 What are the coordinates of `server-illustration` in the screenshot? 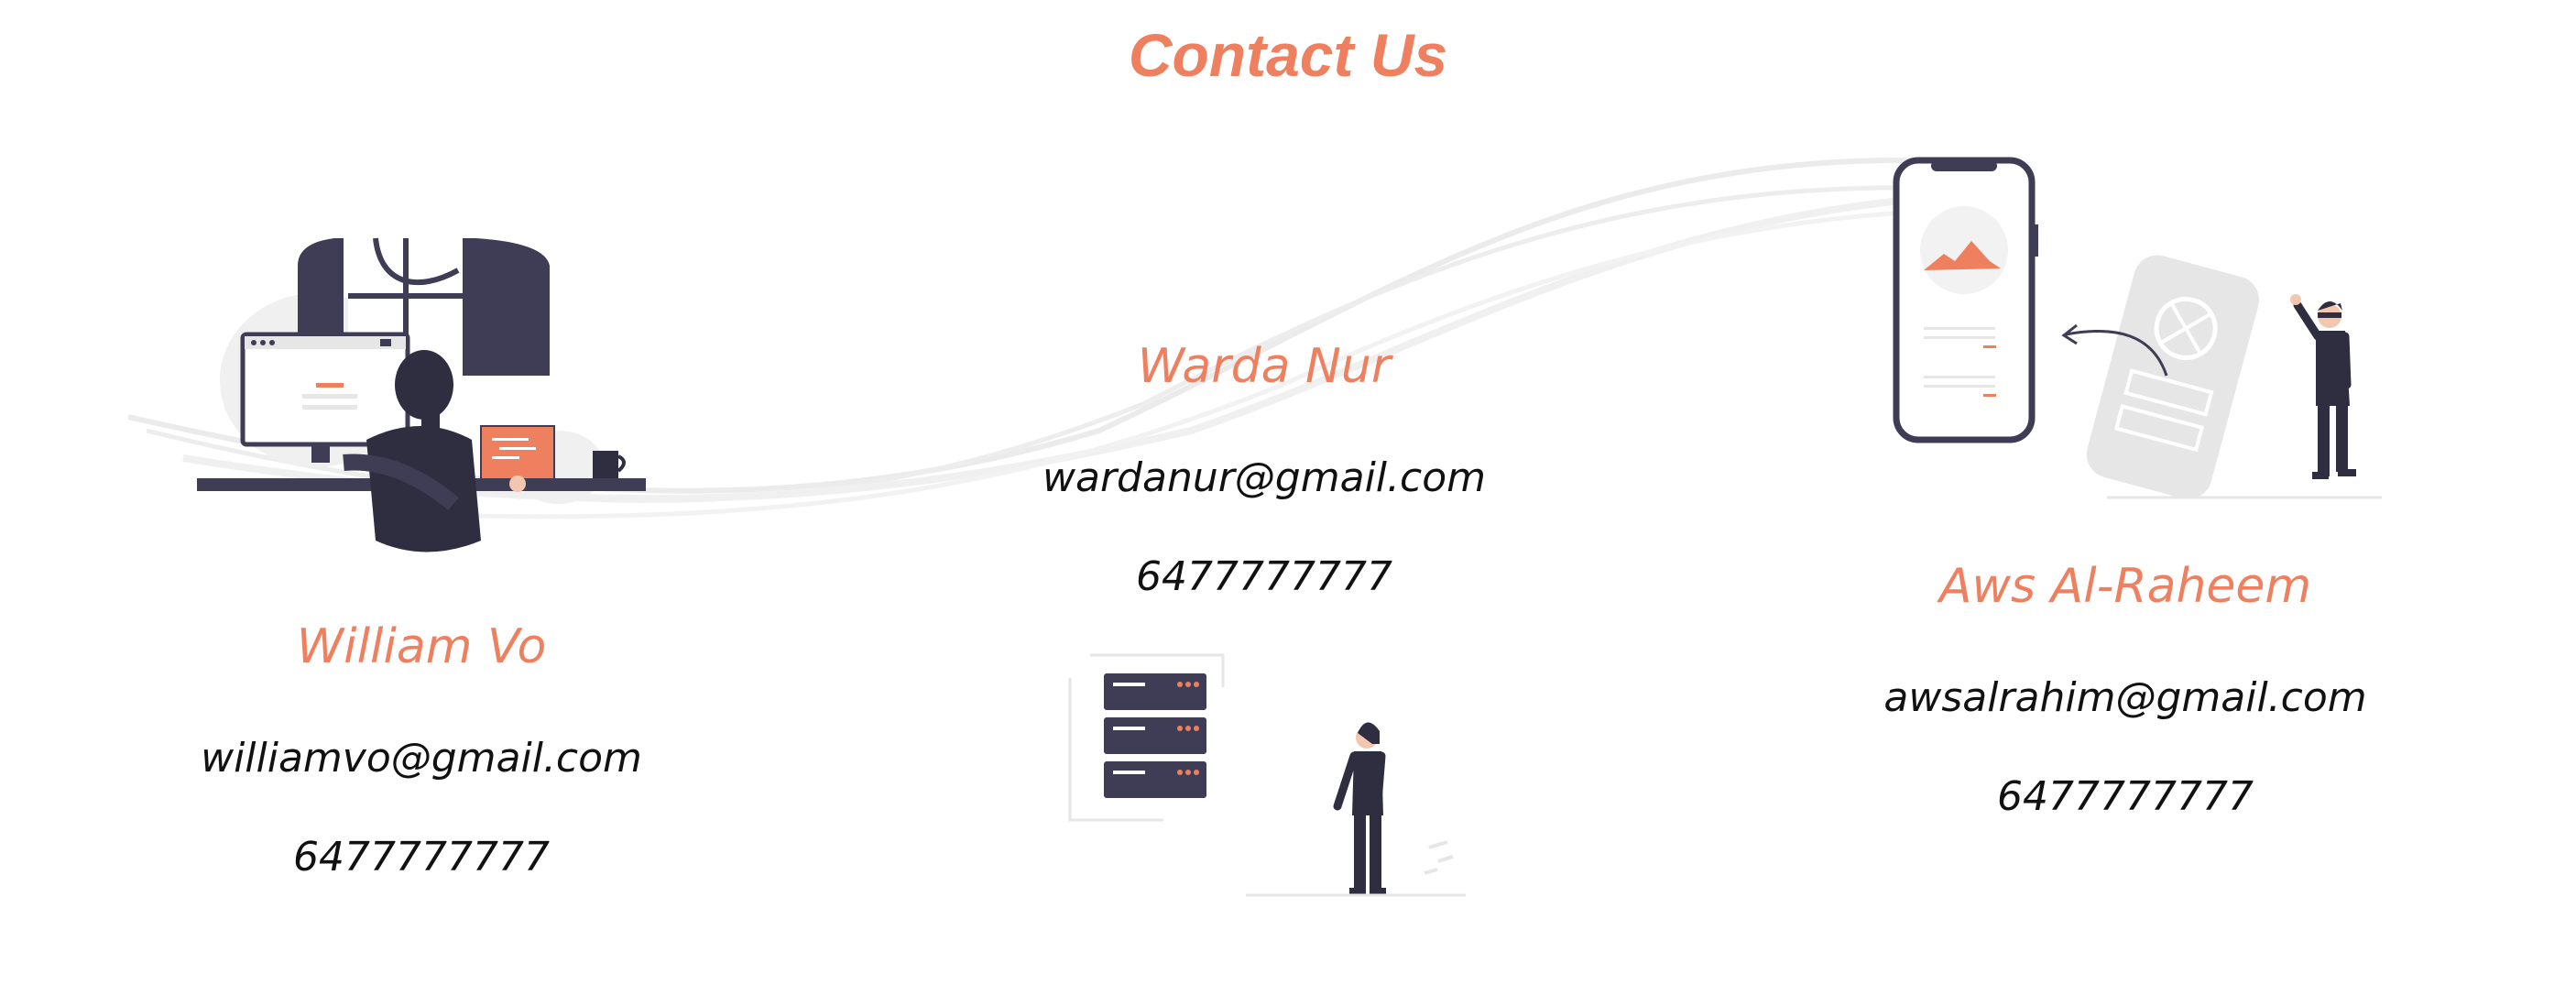 It's located at (1267, 775).